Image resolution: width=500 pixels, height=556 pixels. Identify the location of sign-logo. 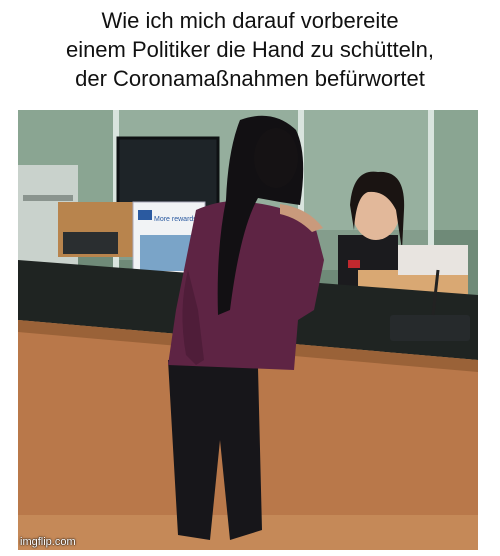
(145, 215).